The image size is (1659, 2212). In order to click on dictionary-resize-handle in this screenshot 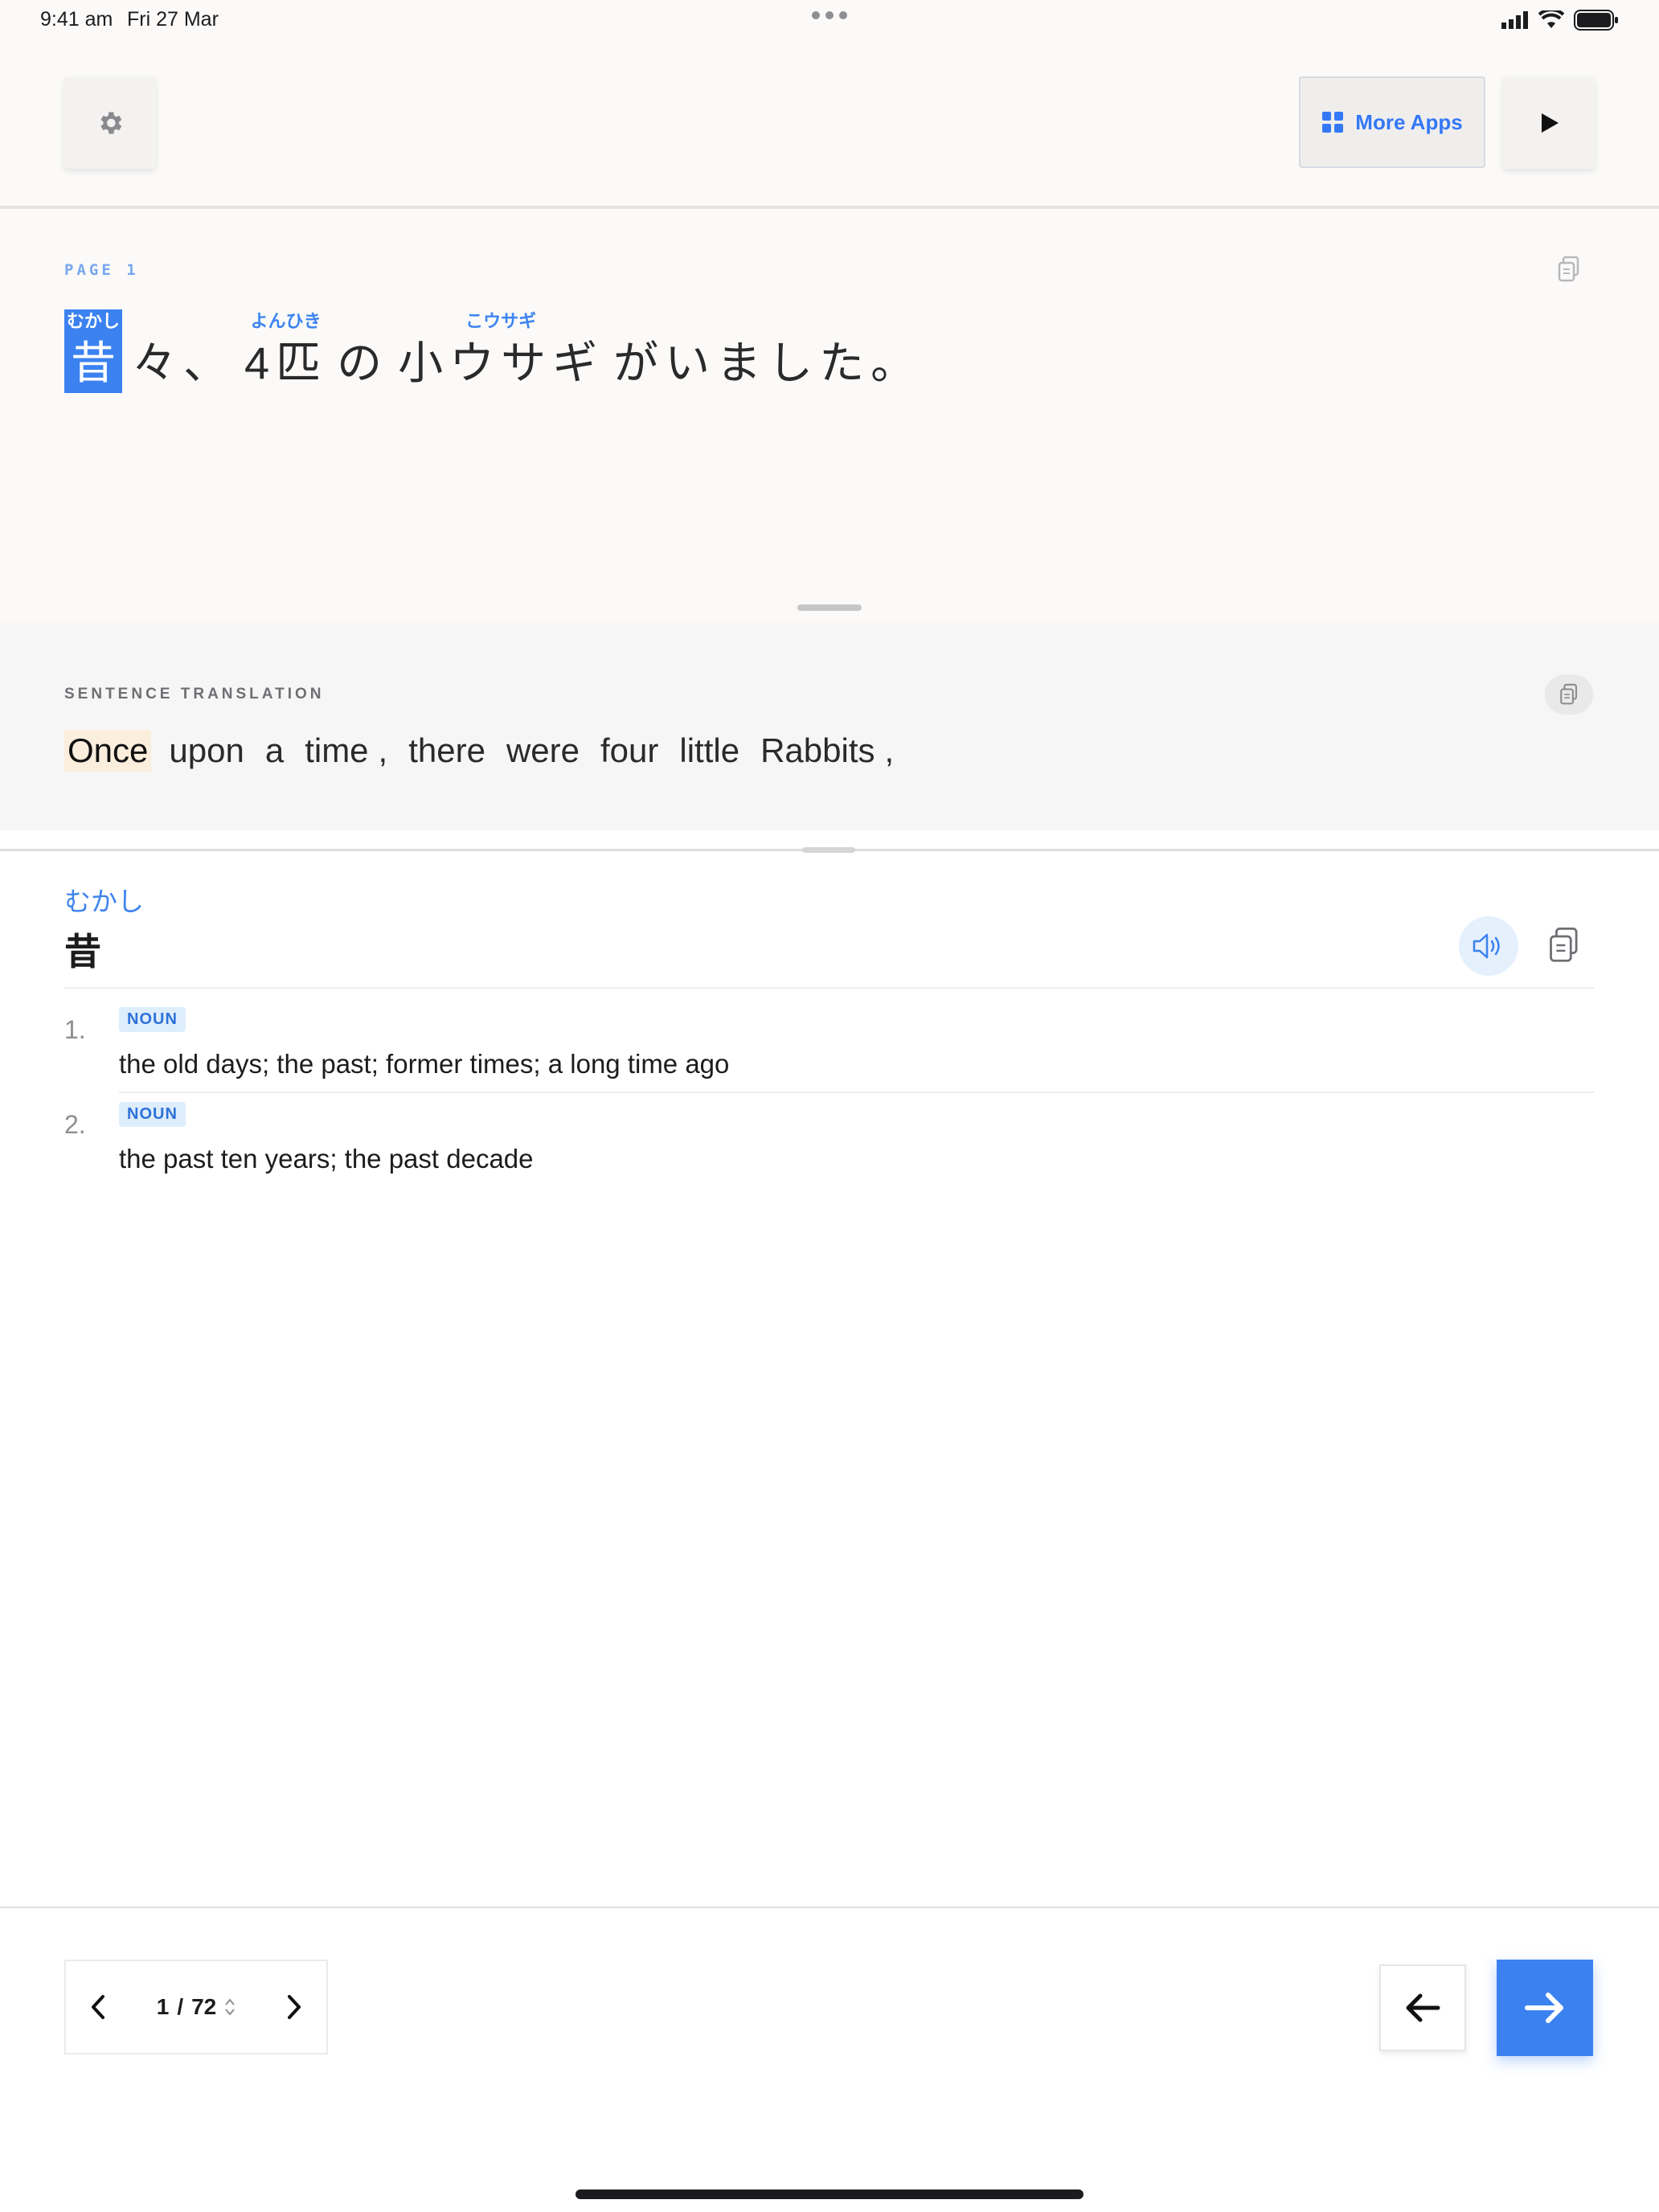, I will do `click(828, 850)`.